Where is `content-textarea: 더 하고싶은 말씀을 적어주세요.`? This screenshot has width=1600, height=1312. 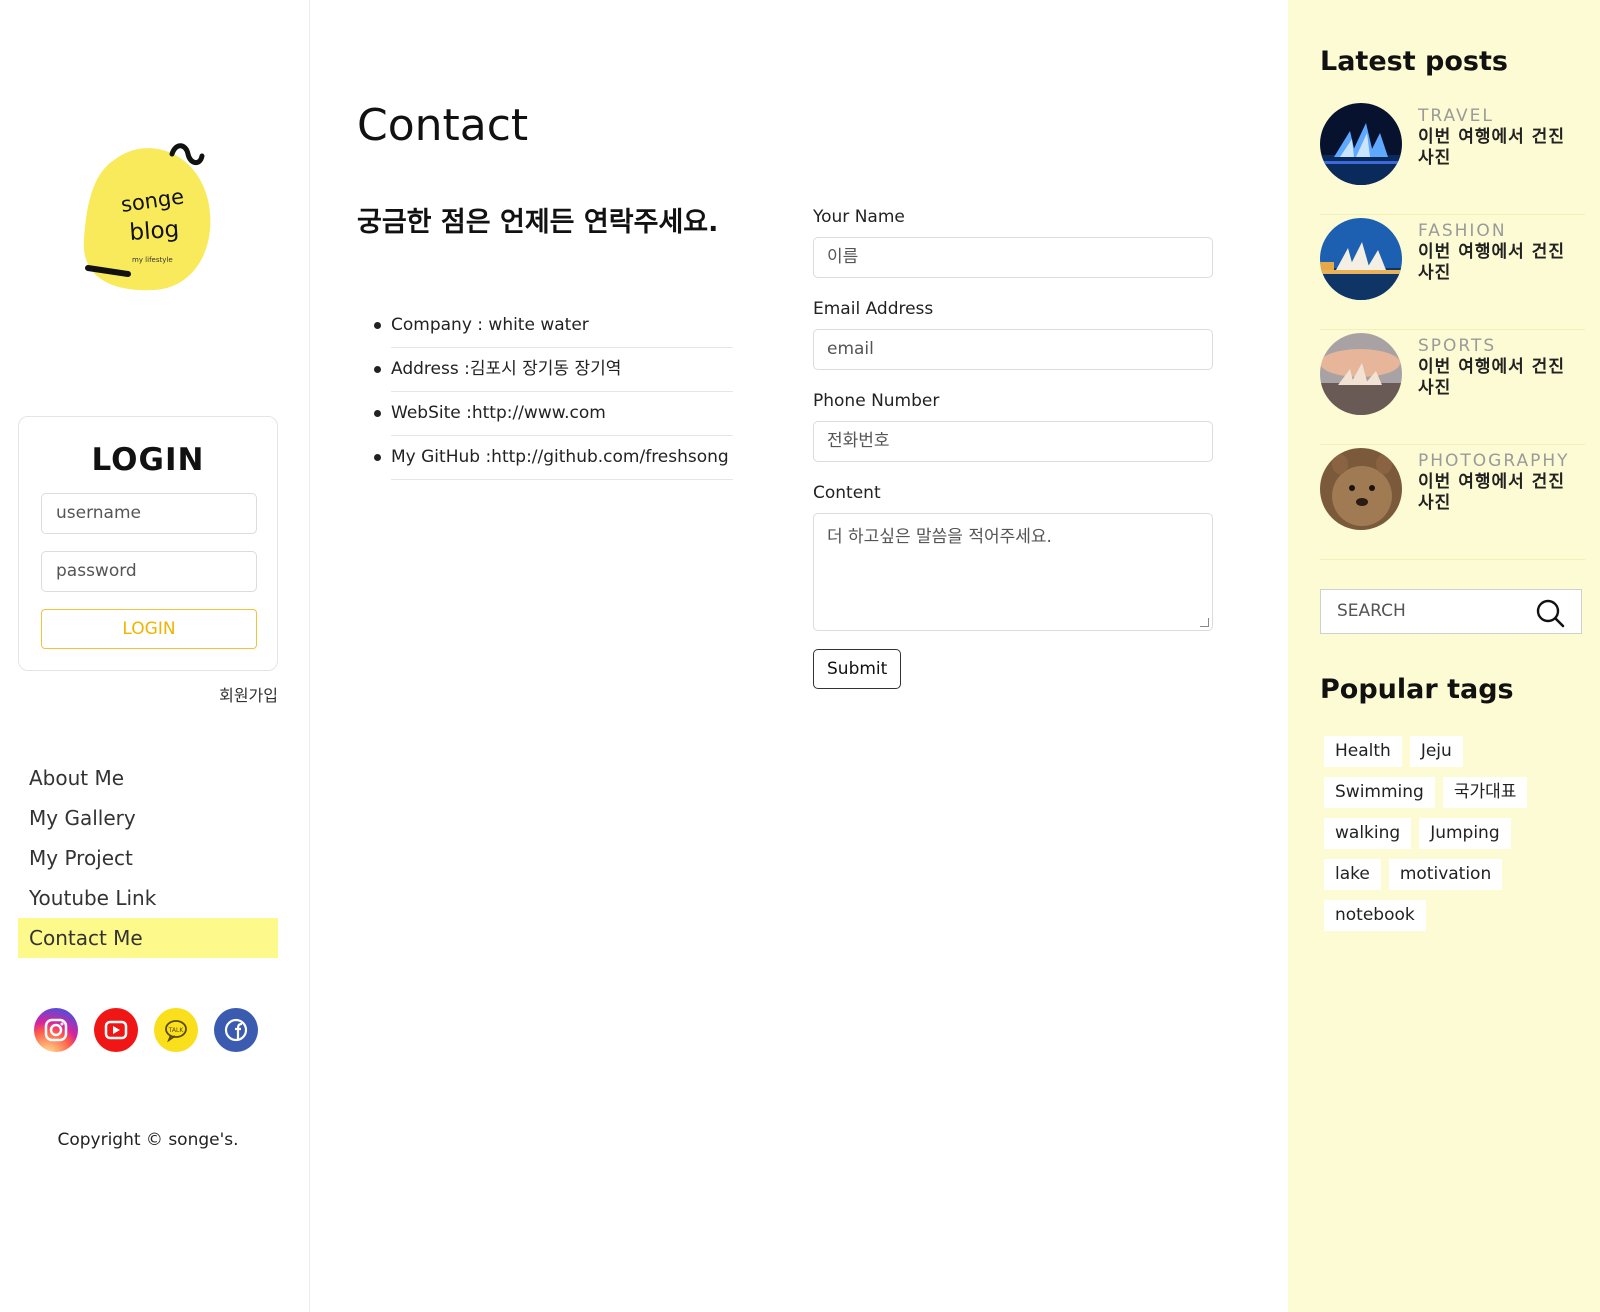 content-textarea: 더 하고싶은 말씀을 적어주세요. is located at coordinates (1013, 572).